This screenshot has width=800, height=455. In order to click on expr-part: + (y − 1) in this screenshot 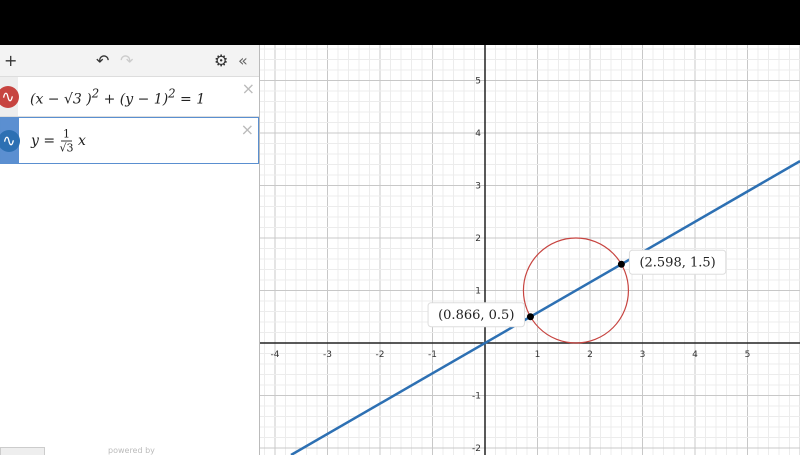, I will do `click(134, 98)`.